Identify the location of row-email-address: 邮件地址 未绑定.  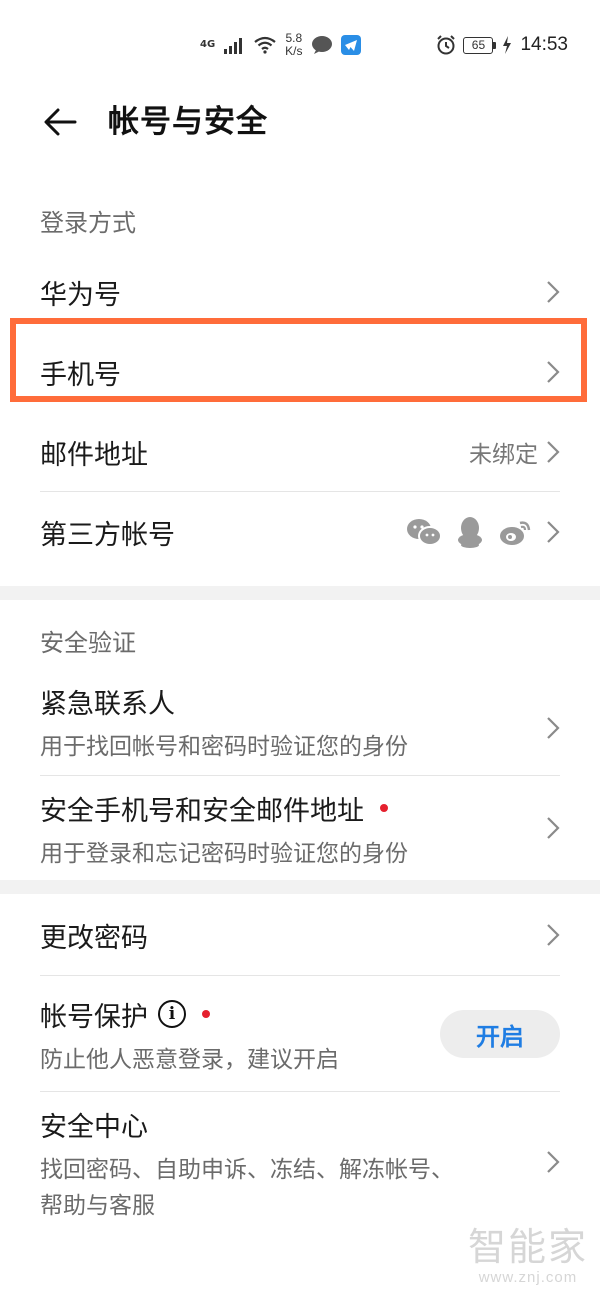
(300, 452).